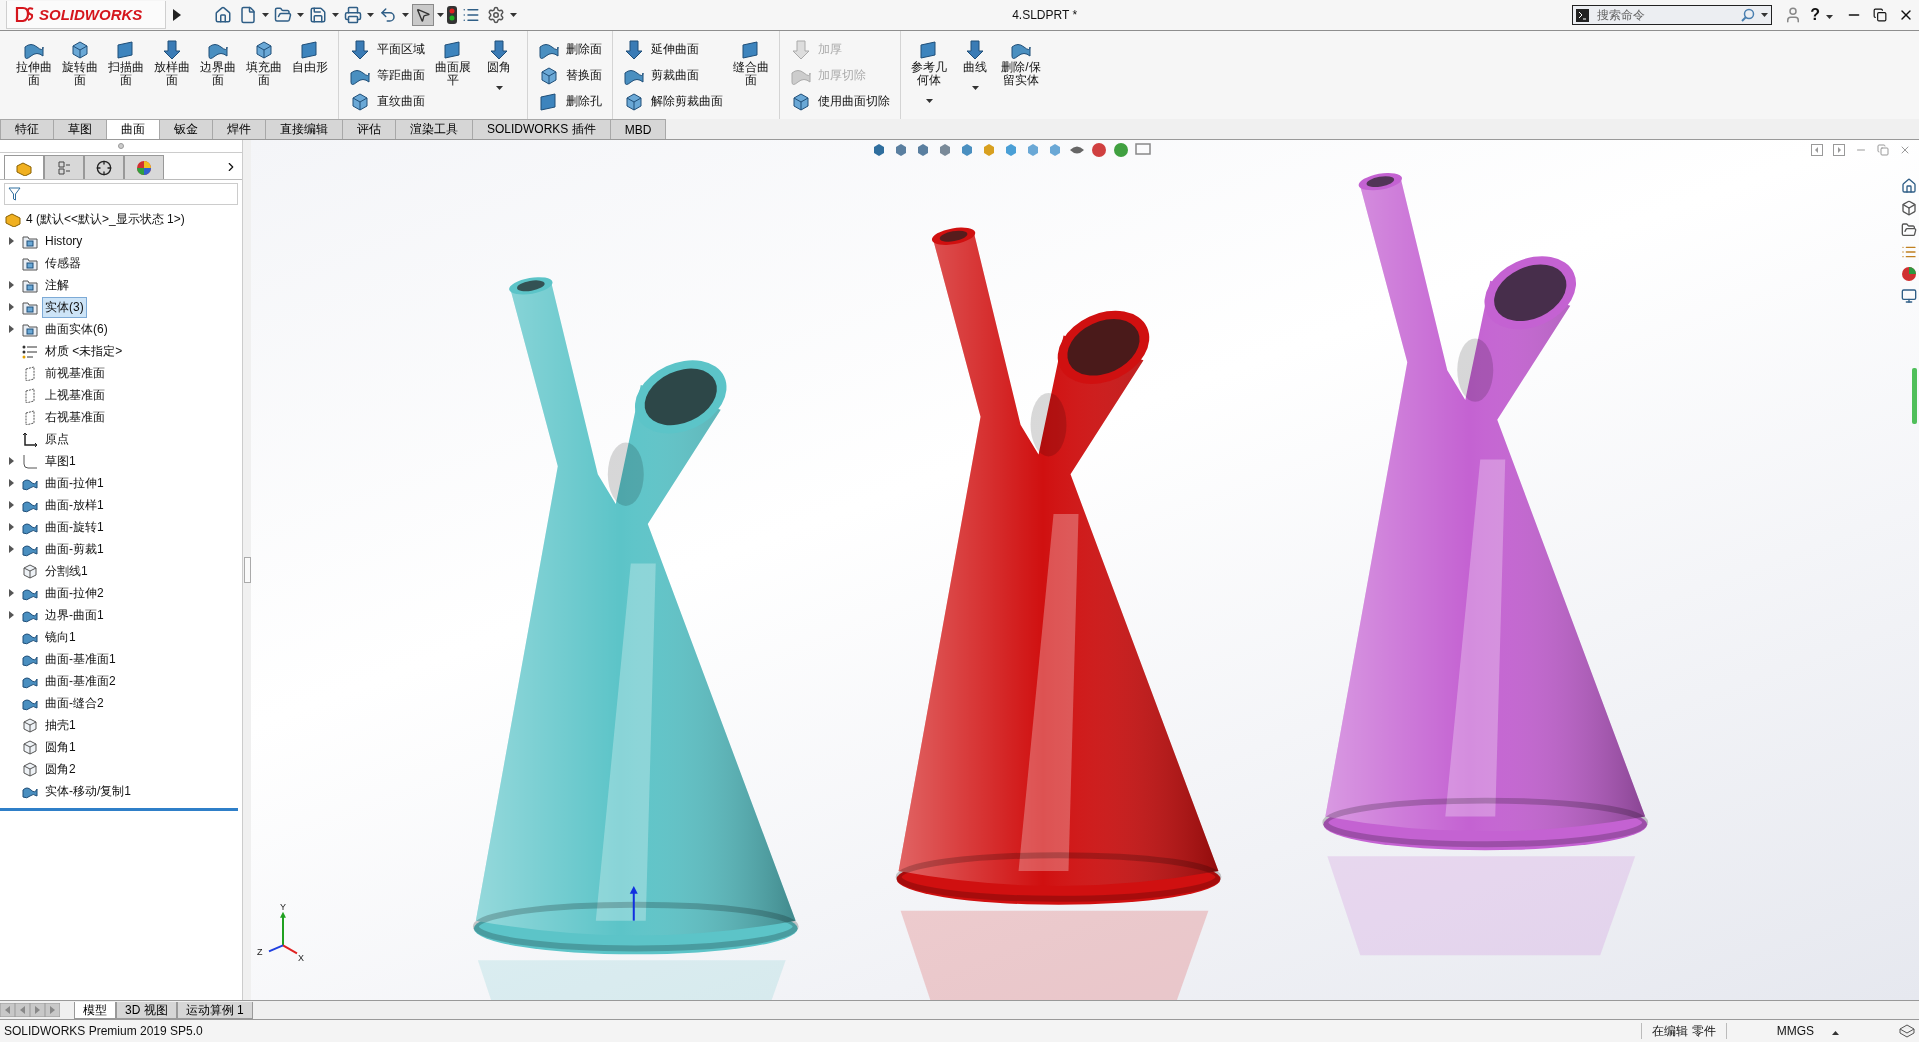 The image size is (1919, 1042). Describe the element at coordinates (1815, 15) in the screenshot. I see `help-button: ?` at that location.